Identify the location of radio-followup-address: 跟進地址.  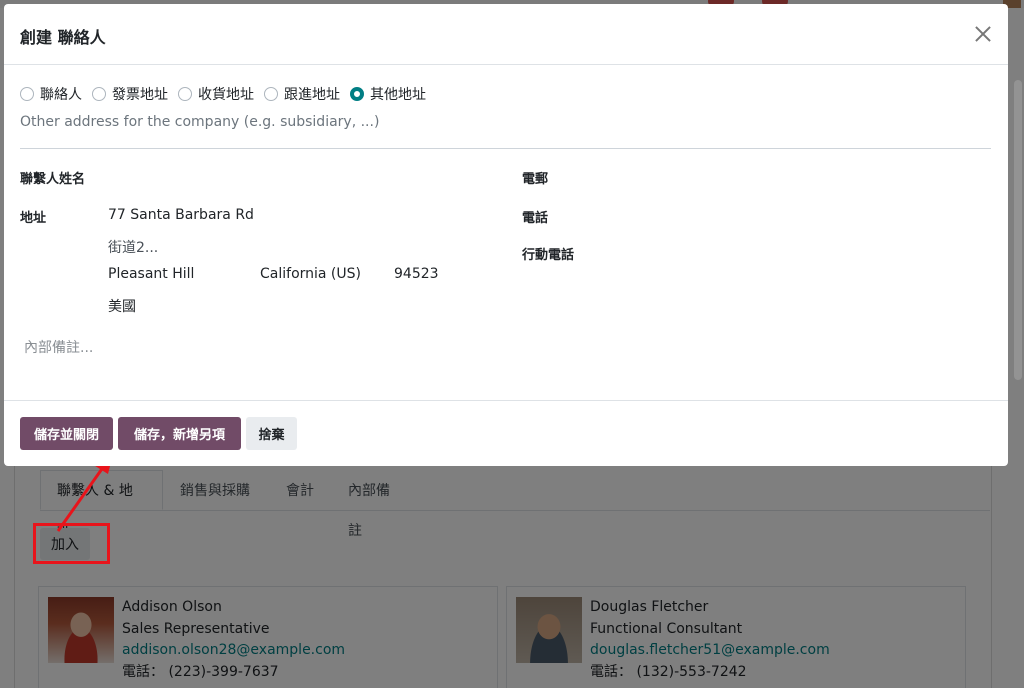
(302, 94).